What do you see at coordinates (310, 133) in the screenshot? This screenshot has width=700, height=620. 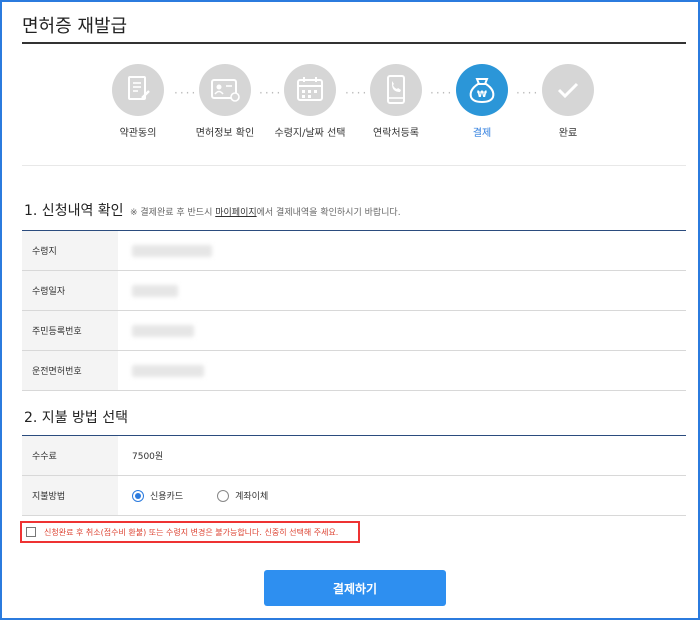 I see `step-label: 수령지/날짜 선택` at bounding box center [310, 133].